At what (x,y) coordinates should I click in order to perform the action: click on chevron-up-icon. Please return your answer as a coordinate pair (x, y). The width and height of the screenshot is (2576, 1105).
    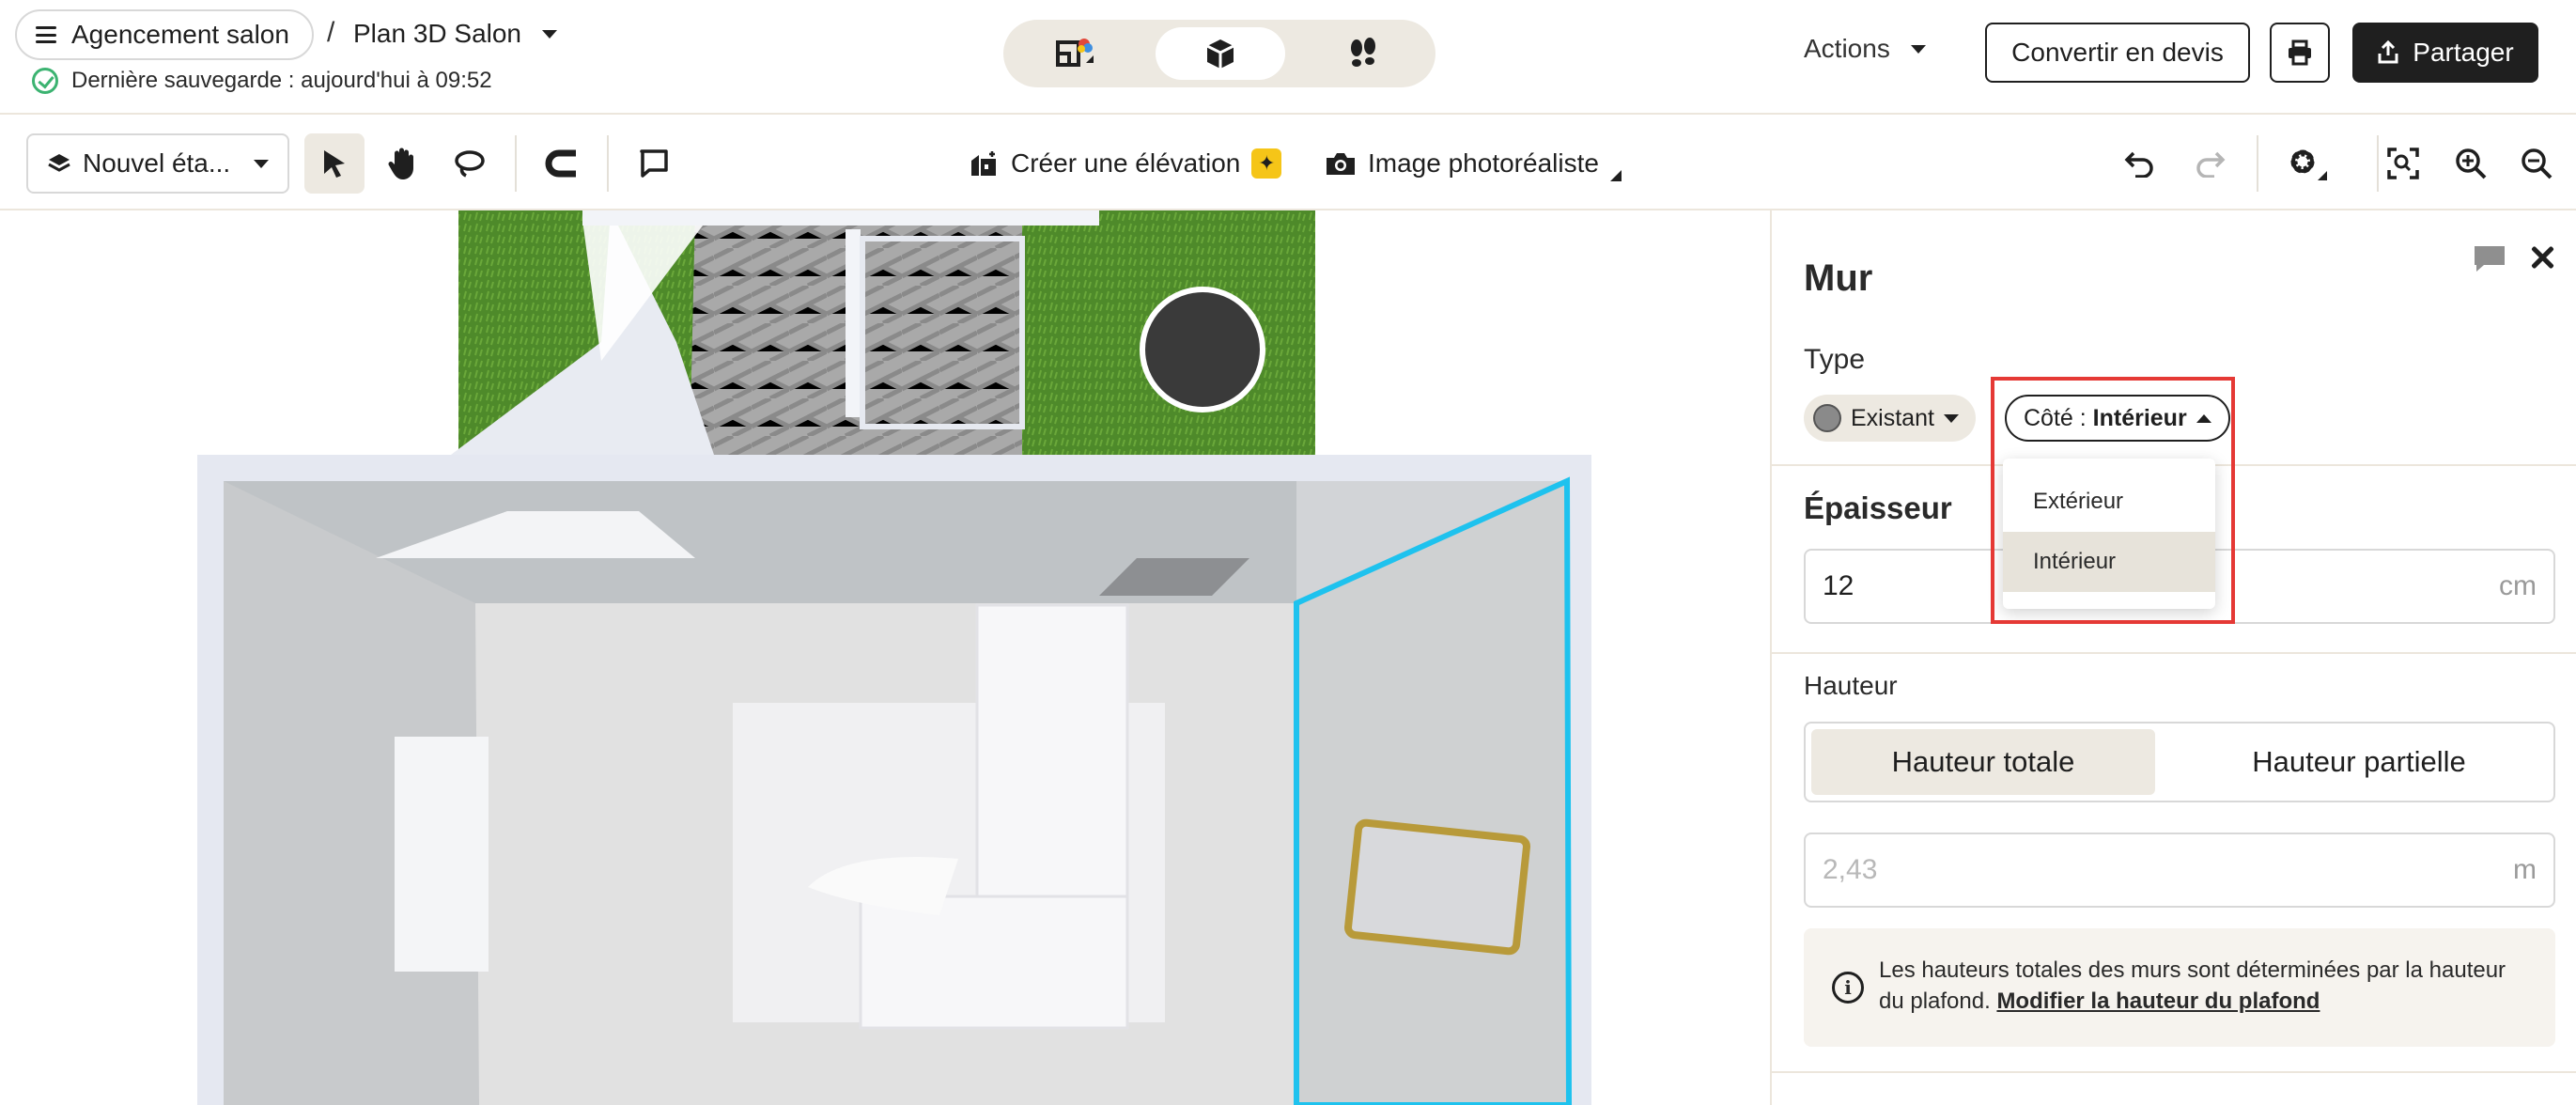
    Looking at the image, I should click on (2203, 418).